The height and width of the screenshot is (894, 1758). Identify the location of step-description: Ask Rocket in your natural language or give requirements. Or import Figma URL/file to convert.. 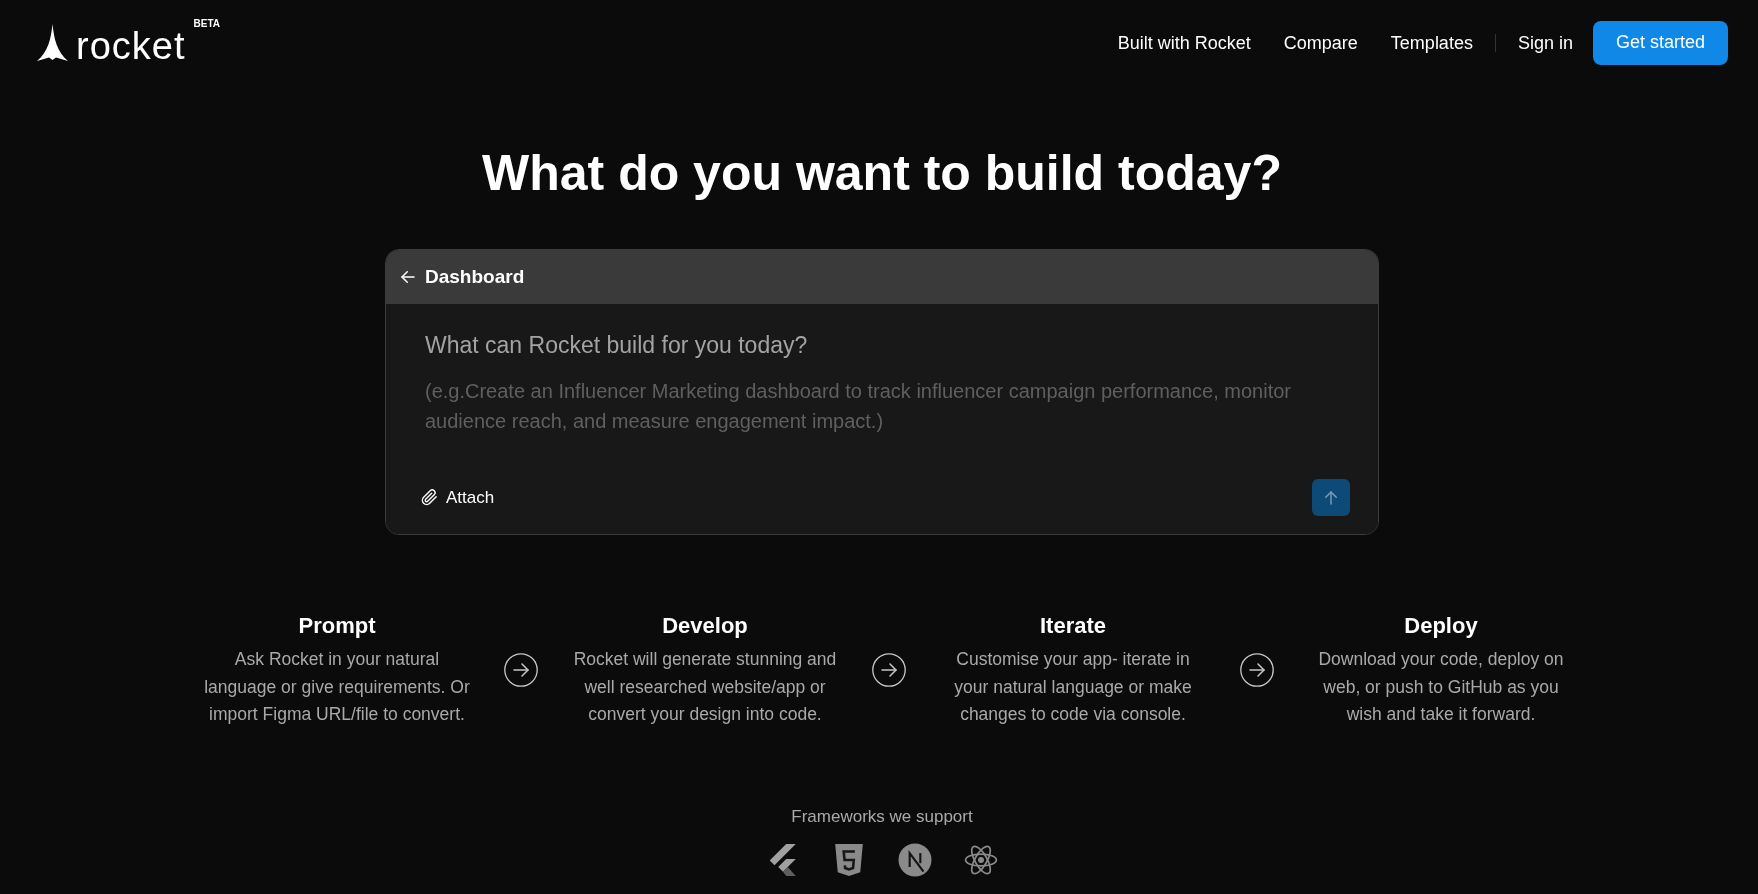
(337, 687).